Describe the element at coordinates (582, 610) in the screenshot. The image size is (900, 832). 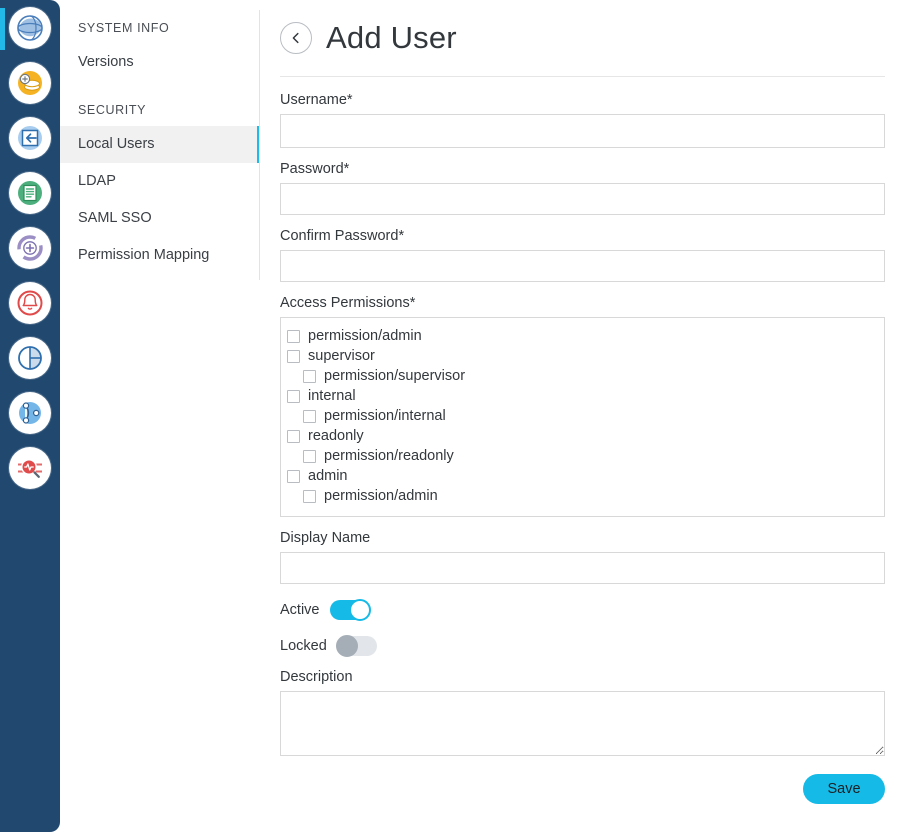
I see `active-toggle-row: Active` at that location.